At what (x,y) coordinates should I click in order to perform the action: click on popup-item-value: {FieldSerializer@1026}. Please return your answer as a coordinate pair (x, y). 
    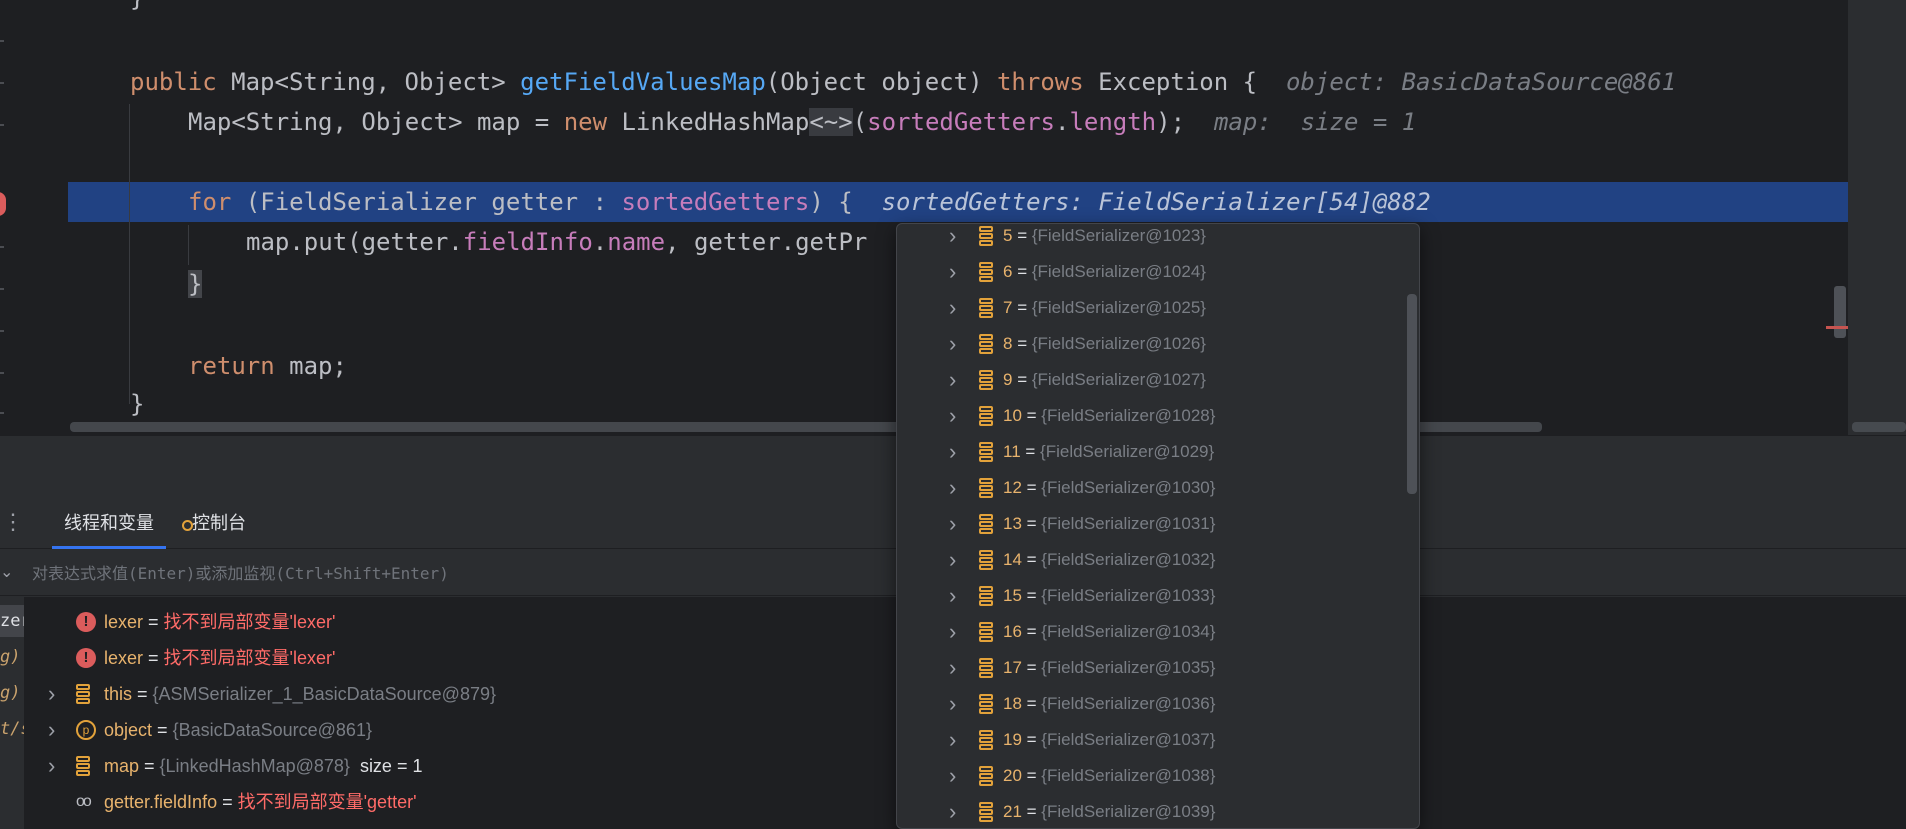
    Looking at the image, I should click on (1118, 343).